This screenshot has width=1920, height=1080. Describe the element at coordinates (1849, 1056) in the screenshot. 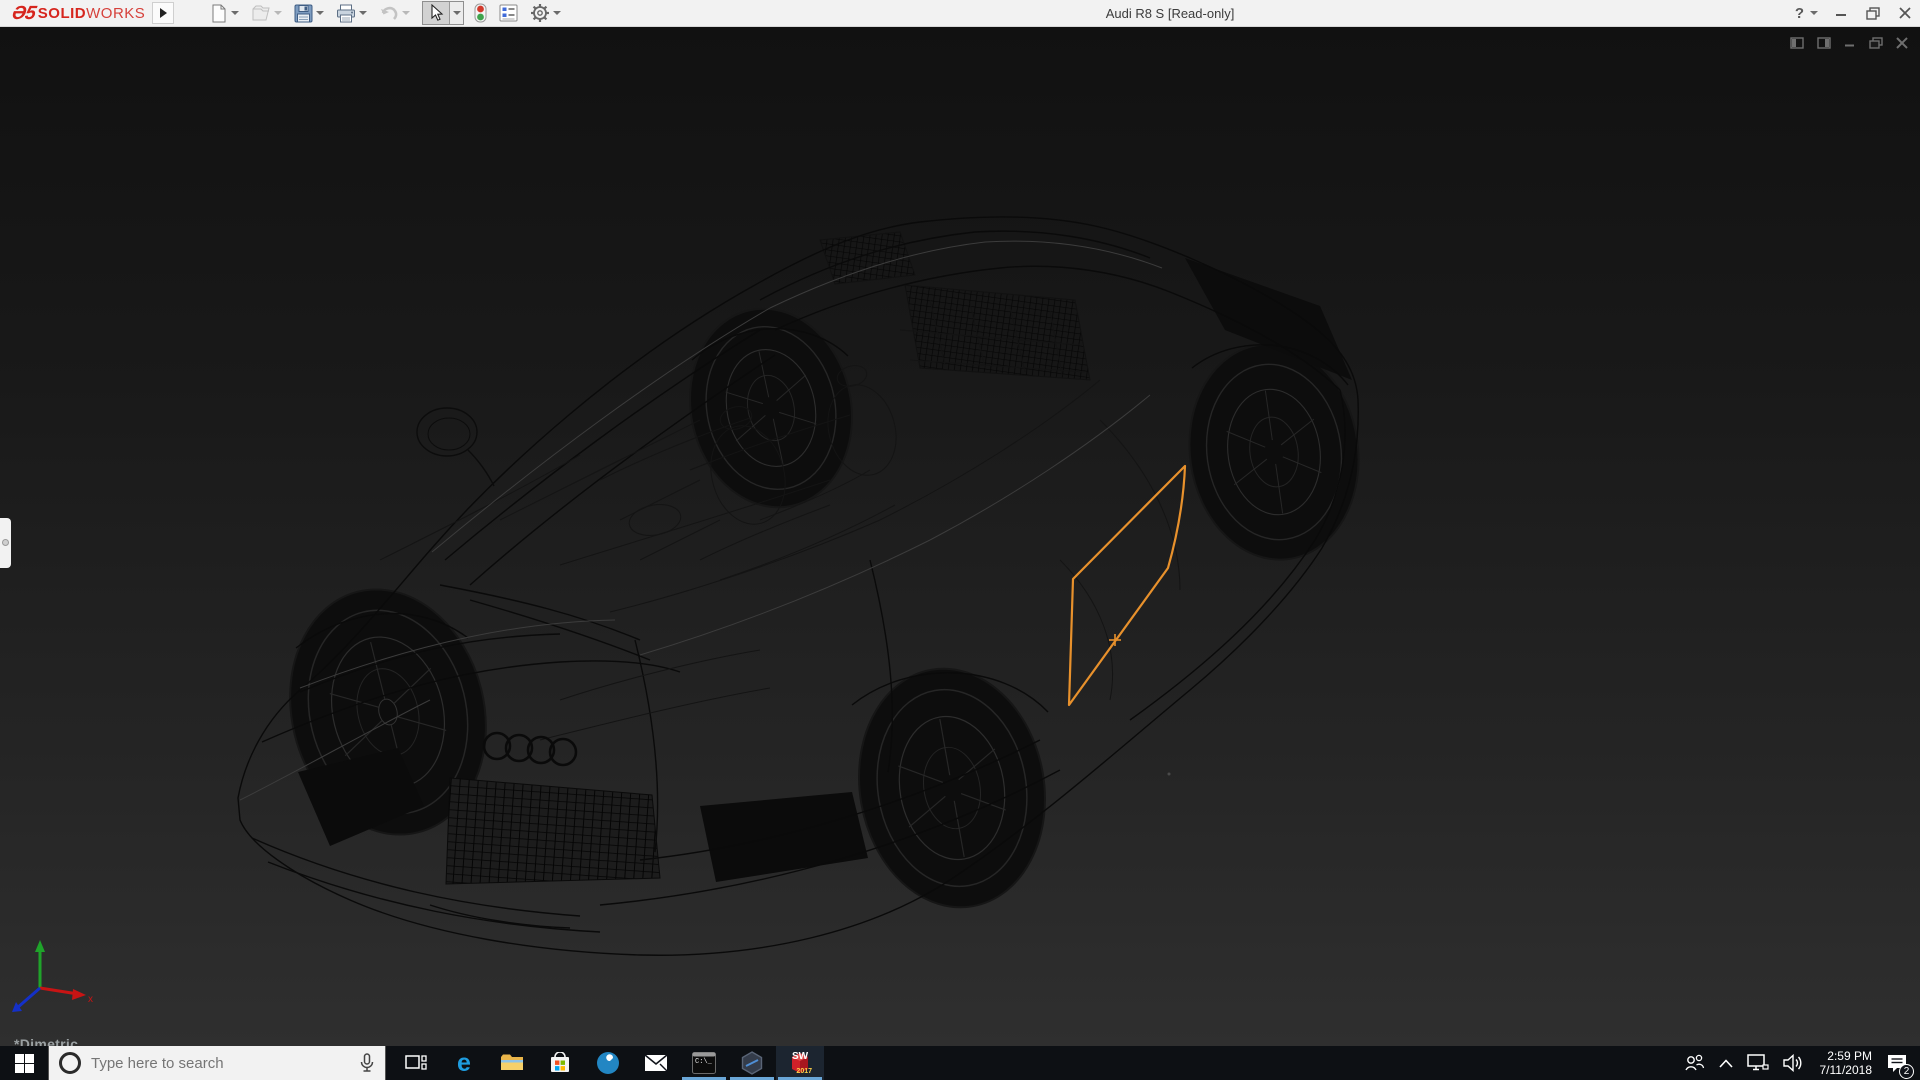

I see `clock-time: 2:59 PM` at that location.